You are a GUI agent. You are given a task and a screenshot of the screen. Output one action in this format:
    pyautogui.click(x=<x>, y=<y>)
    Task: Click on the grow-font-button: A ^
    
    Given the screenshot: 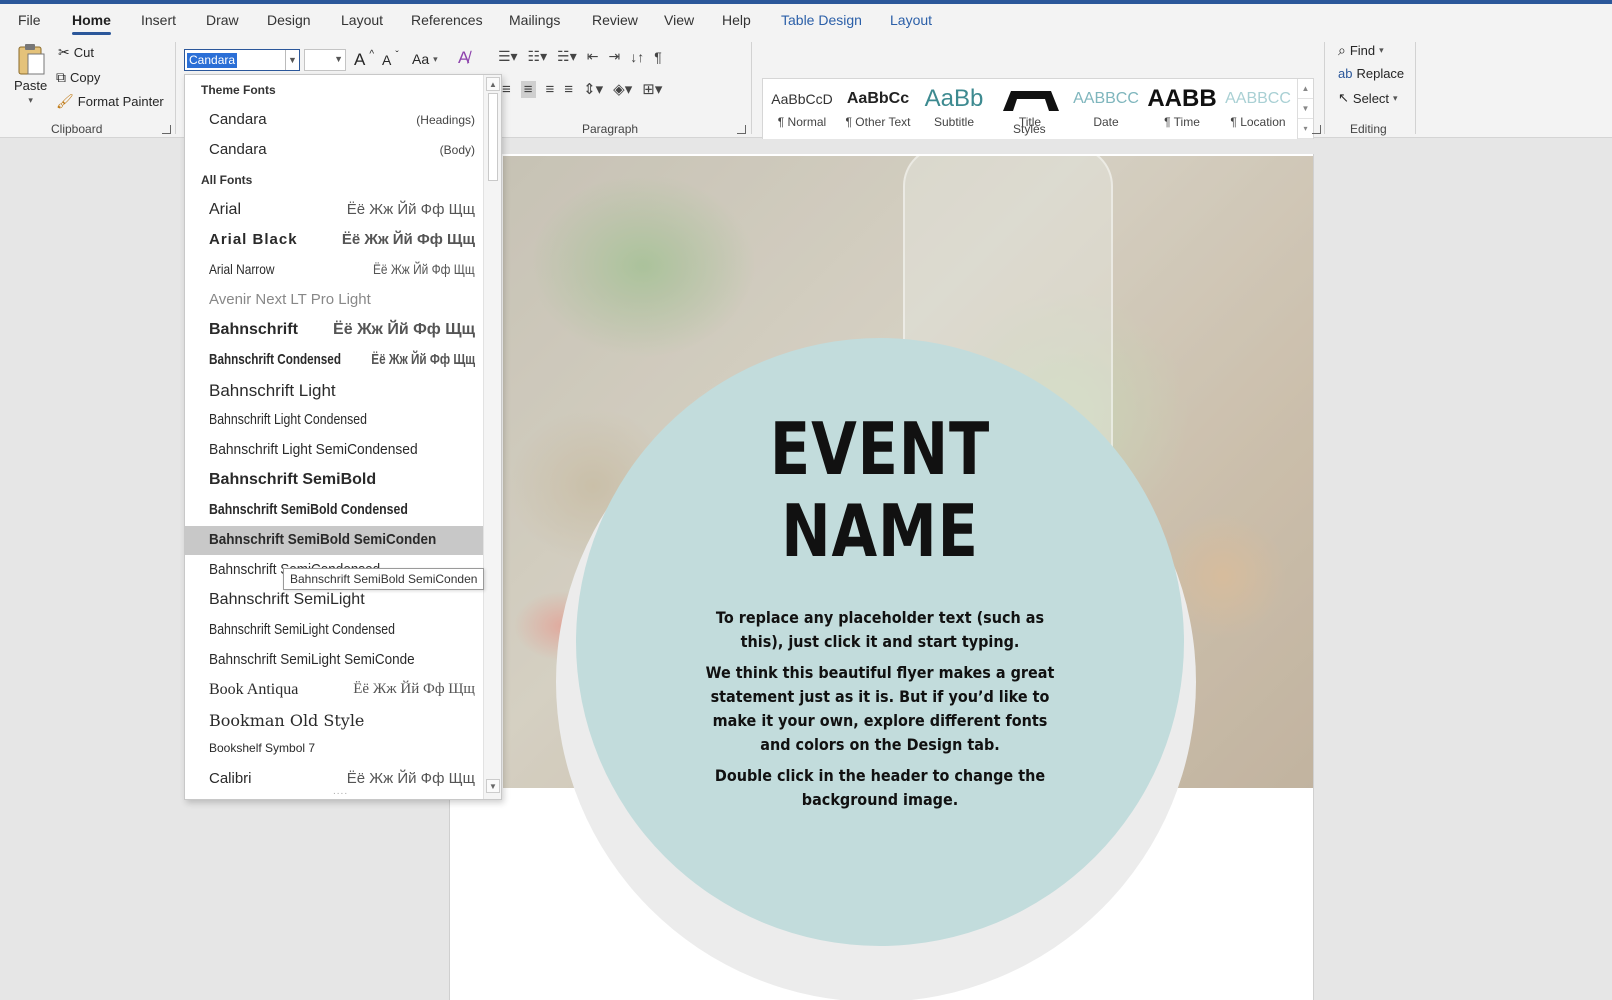 What is the action you would take?
    pyautogui.click(x=364, y=59)
    